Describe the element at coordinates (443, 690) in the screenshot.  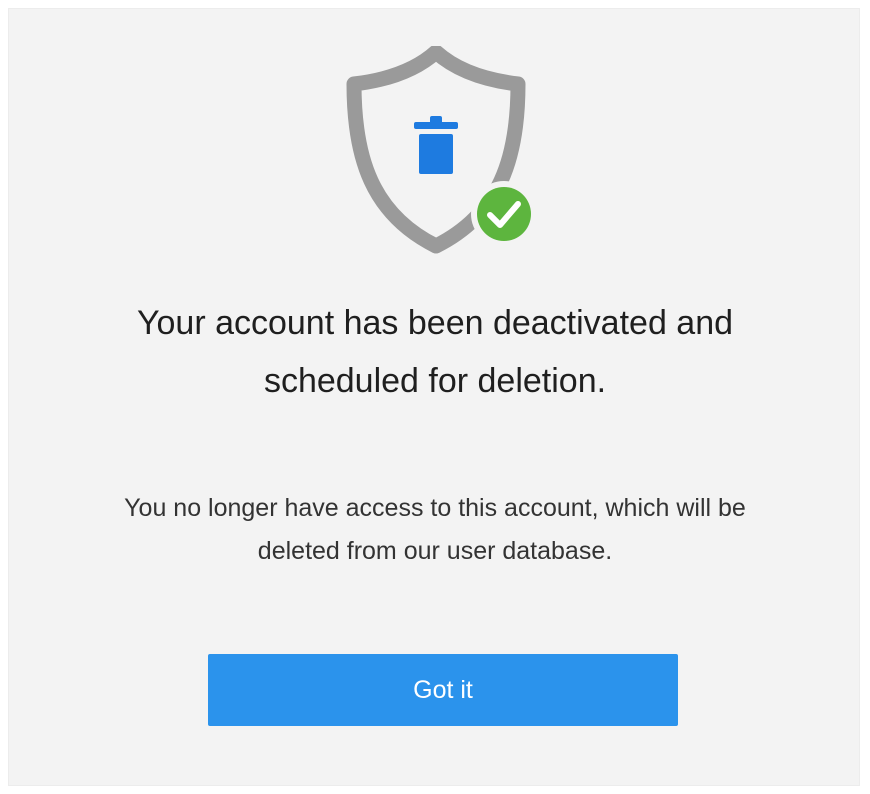
I see `got-it-button: Got it` at that location.